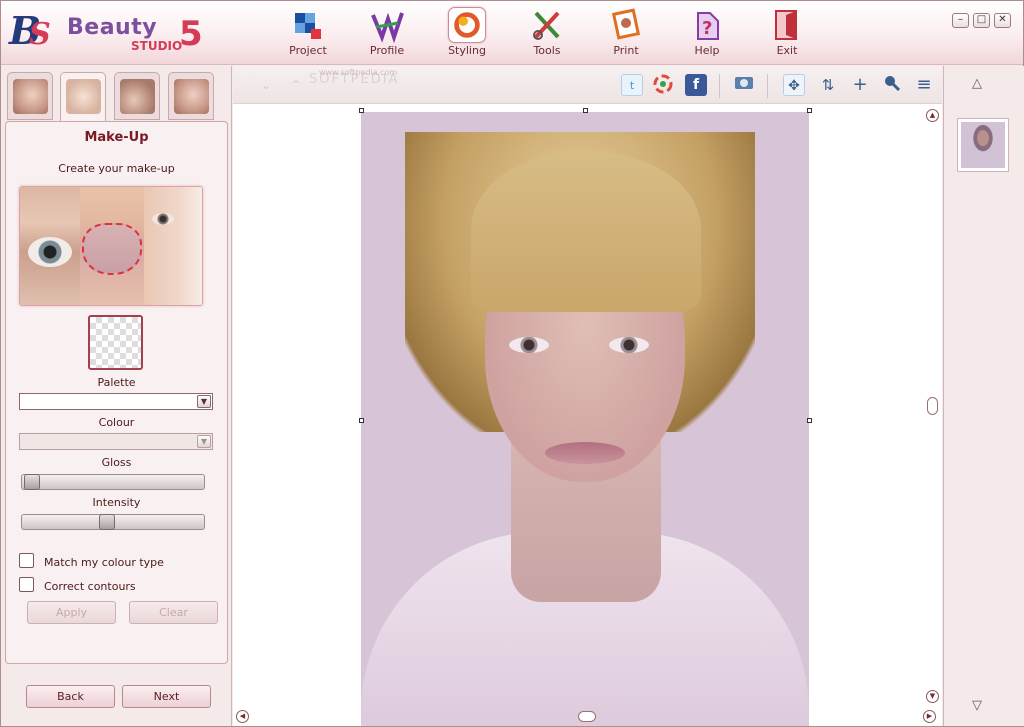 Image resolution: width=1024 pixels, height=727 pixels. Describe the element at coordinates (696, 85) in the screenshot. I see `facebook-icon: f` at that location.